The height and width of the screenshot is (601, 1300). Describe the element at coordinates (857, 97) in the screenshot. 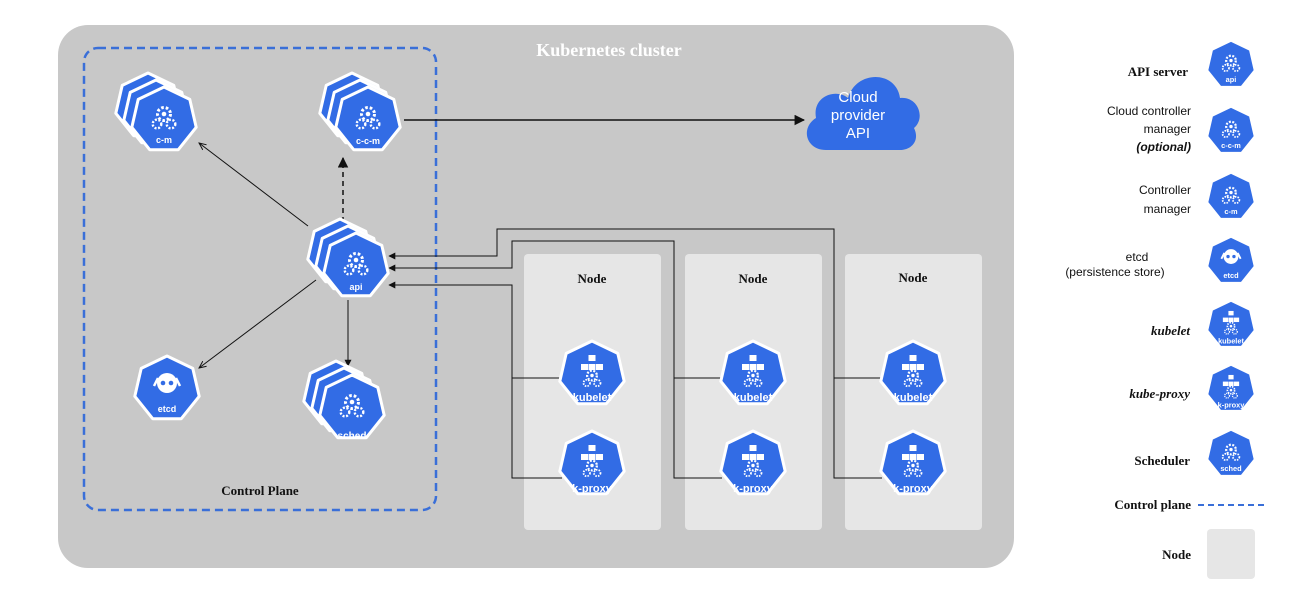

I see `cloud-label-line1: Cloud` at that location.